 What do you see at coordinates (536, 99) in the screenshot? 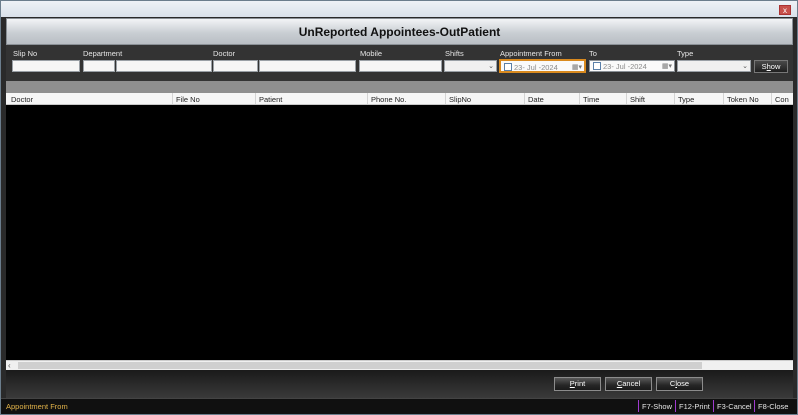
I see `column-header-date: Date` at bounding box center [536, 99].